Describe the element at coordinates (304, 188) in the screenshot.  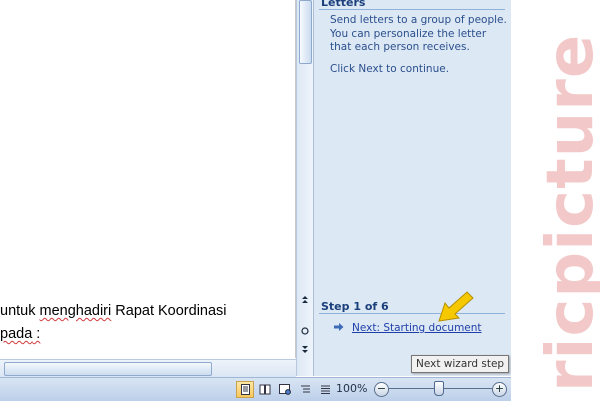
I see `vertical-scrollbar` at that location.